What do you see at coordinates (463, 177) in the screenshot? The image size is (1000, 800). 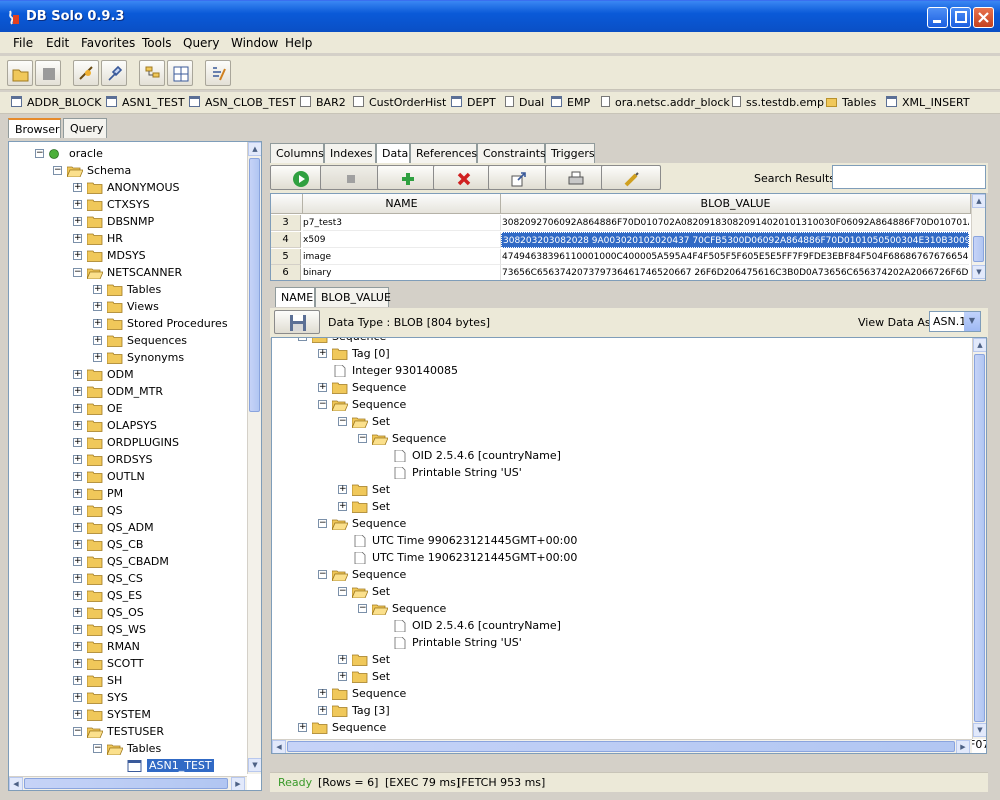 I see `delete-row-button` at bounding box center [463, 177].